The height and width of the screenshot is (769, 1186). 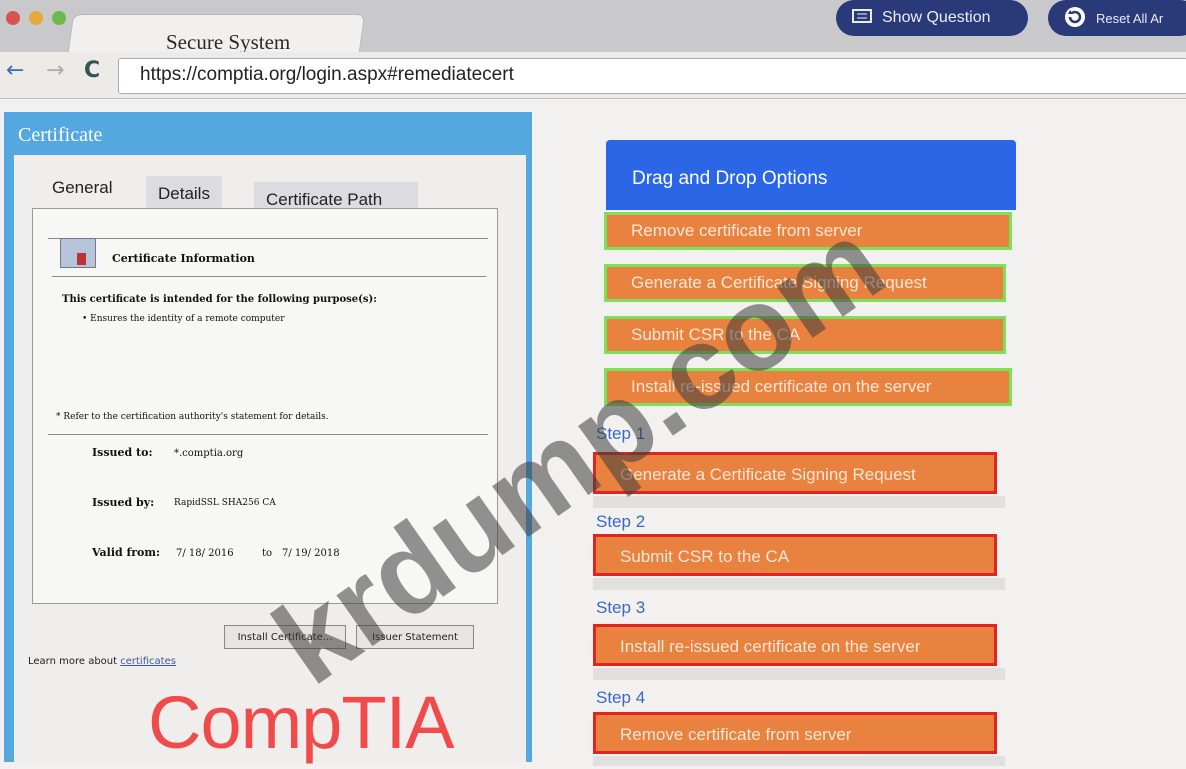 I want to click on issued-by-value: RapidSSL SHA256 CA, so click(x=225, y=503).